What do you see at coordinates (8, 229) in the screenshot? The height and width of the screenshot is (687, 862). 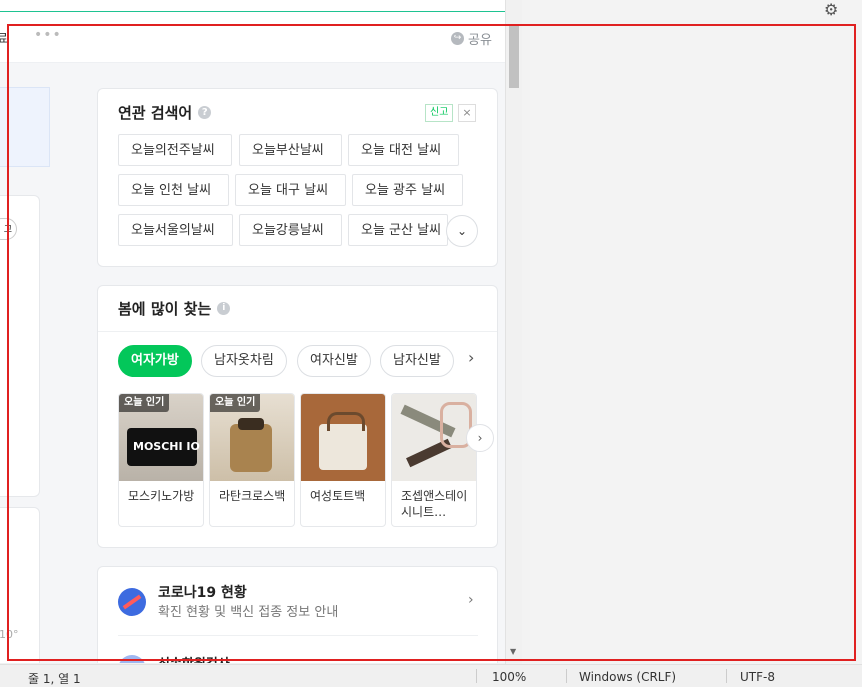 I see `left-pill-button: 고` at bounding box center [8, 229].